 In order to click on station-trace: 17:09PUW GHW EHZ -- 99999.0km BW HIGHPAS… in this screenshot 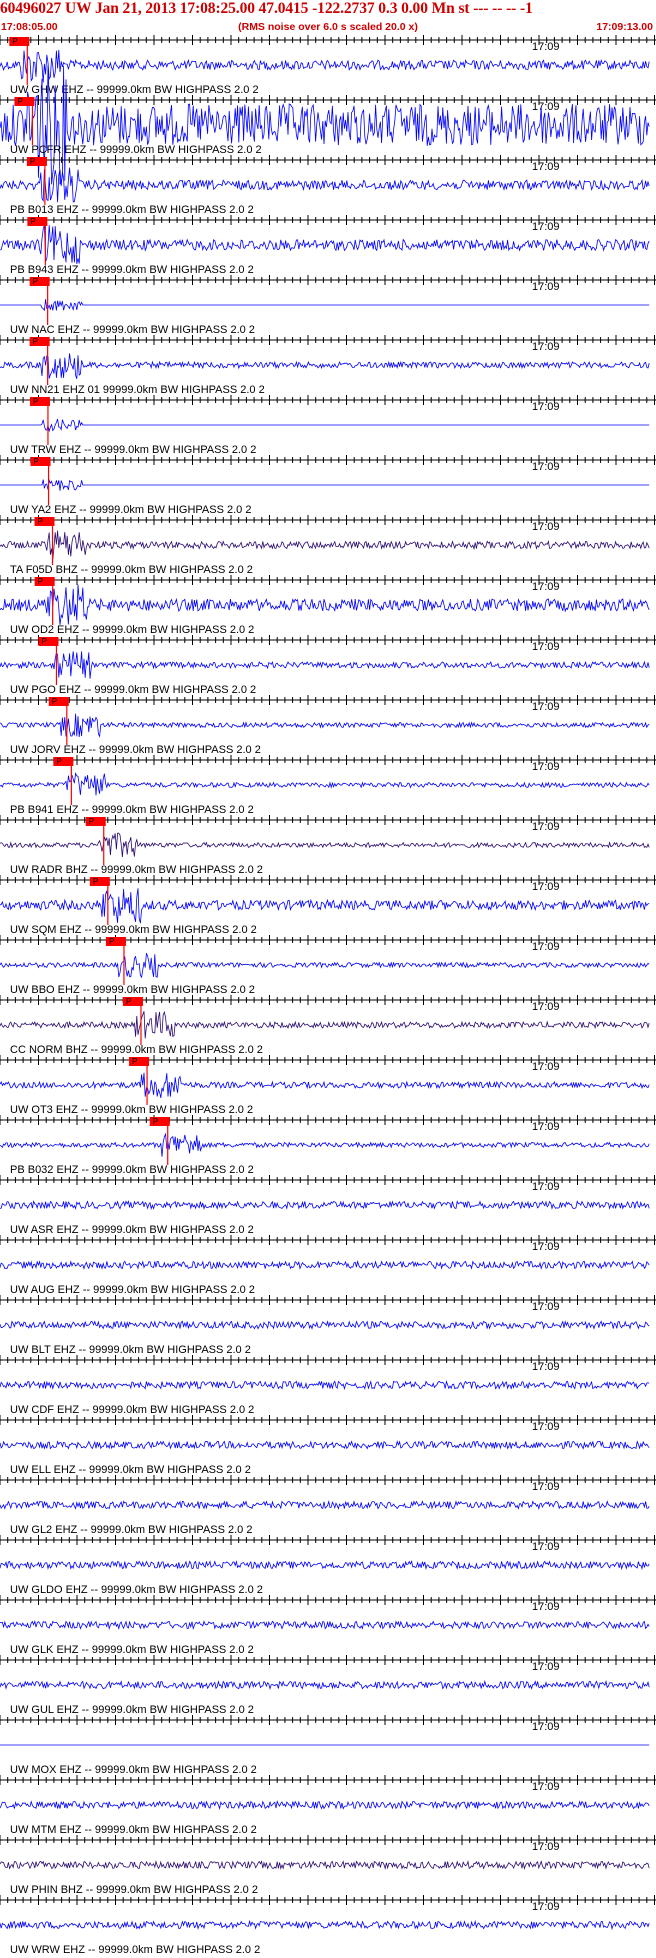, I will do `click(328, 65)`.